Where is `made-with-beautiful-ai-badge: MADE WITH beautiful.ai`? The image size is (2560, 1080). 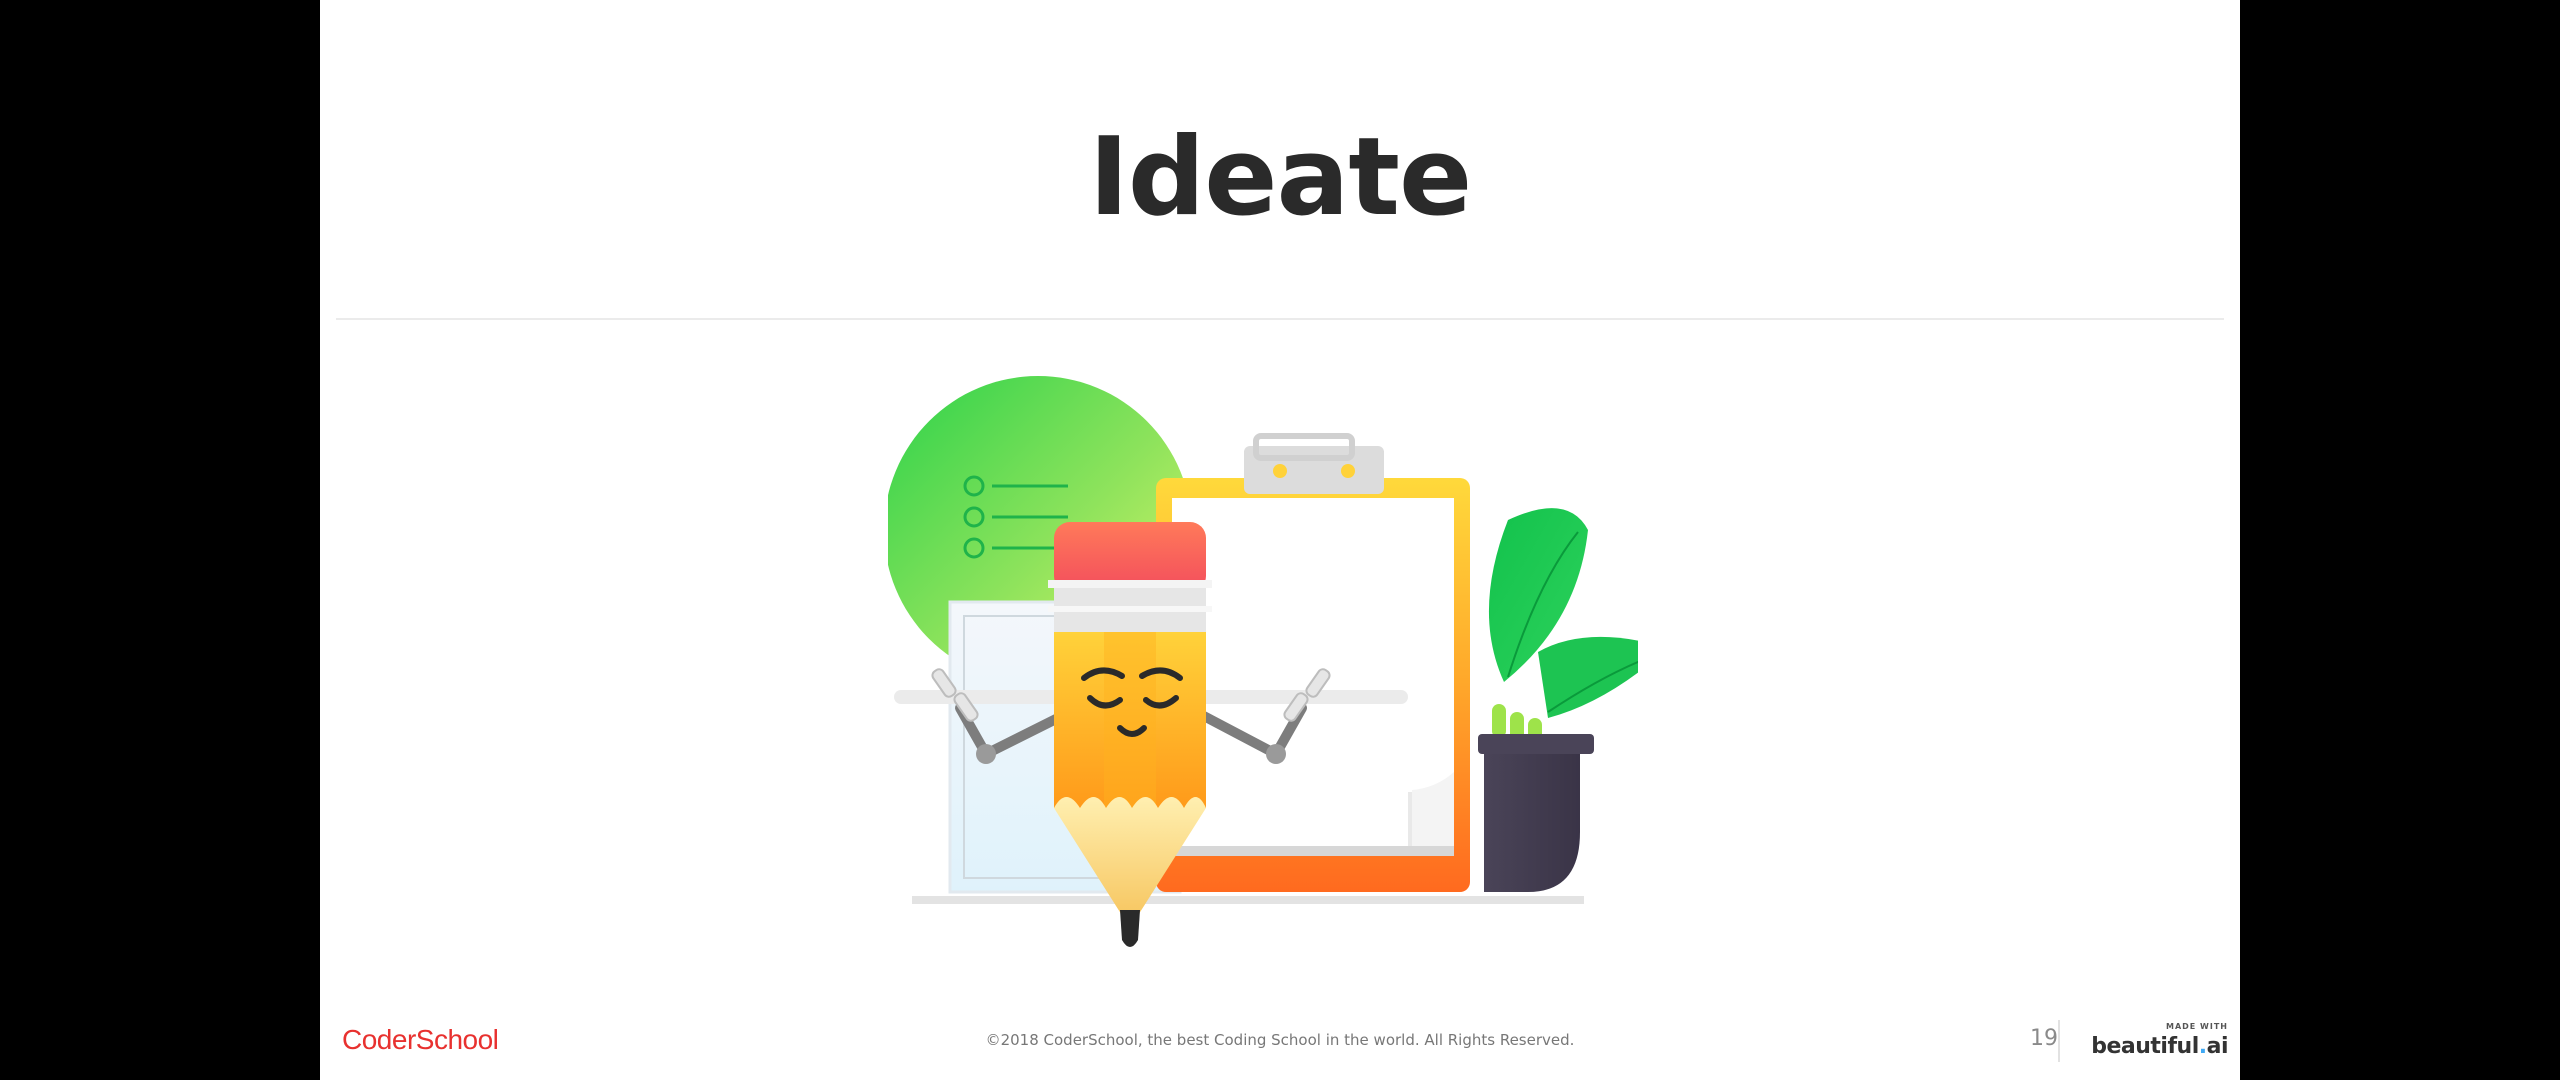
made-with-beautiful-ai-badge: MADE WITH beautiful.ai is located at coordinates (2155, 1041).